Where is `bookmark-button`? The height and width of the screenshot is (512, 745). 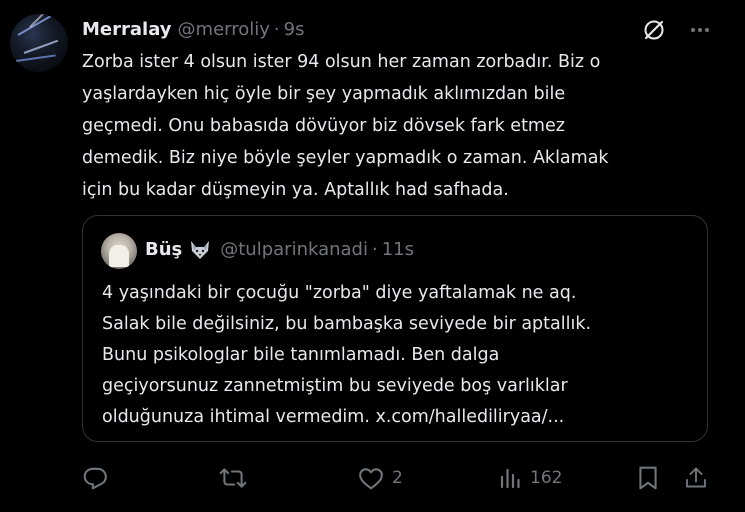
bookmark-button is located at coordinates (648, 478).